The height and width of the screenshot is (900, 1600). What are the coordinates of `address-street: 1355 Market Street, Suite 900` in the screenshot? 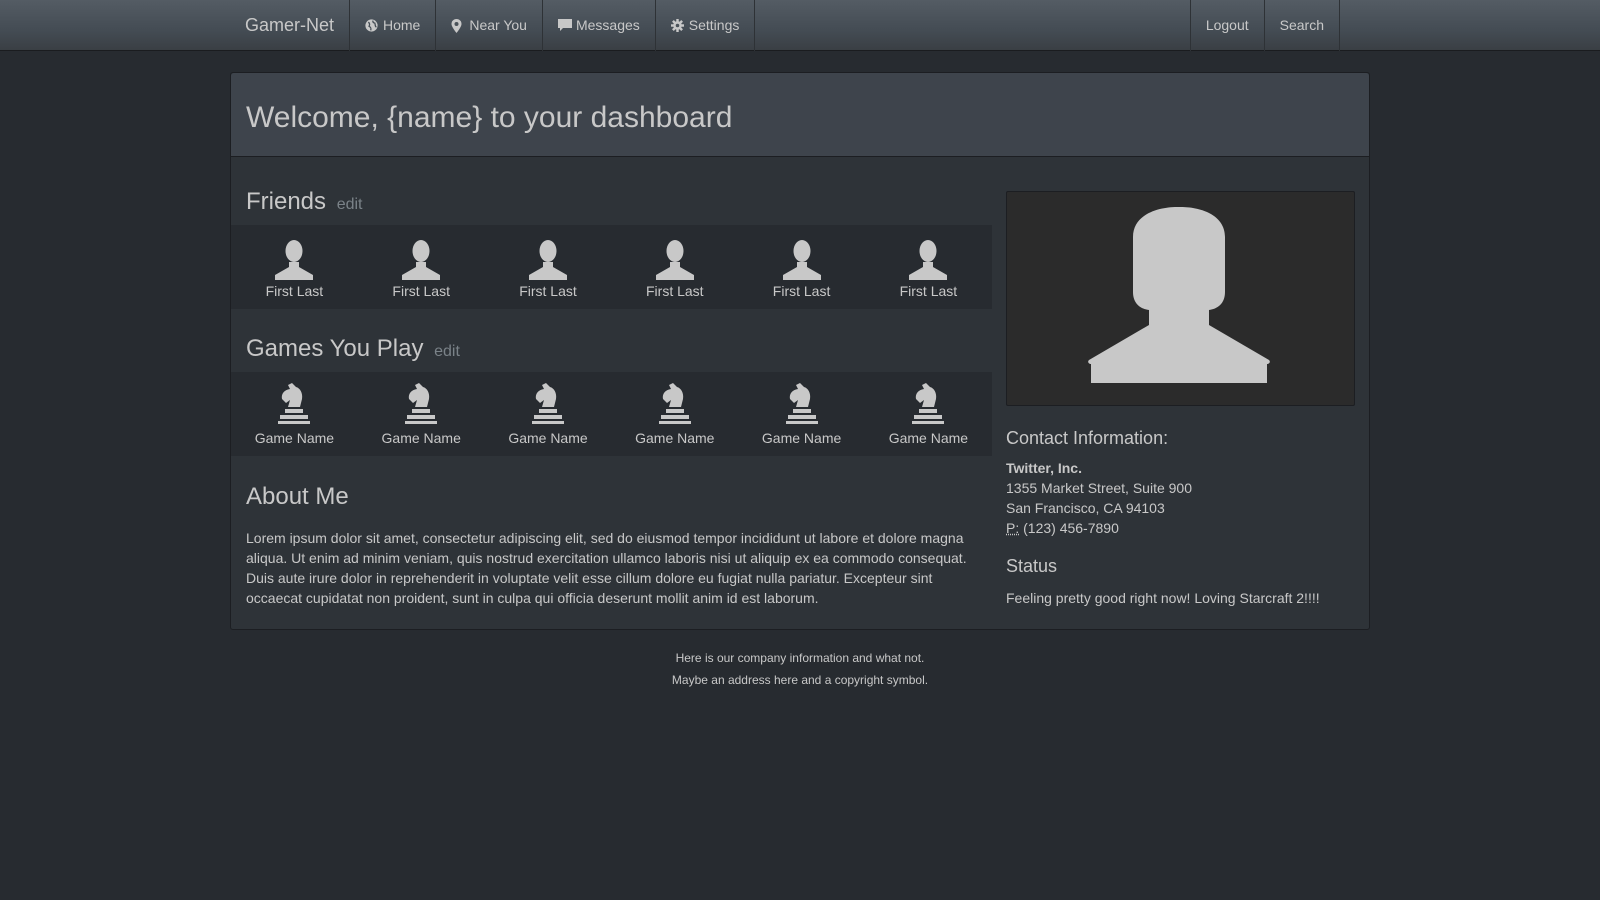 It's located at (1099, 488).